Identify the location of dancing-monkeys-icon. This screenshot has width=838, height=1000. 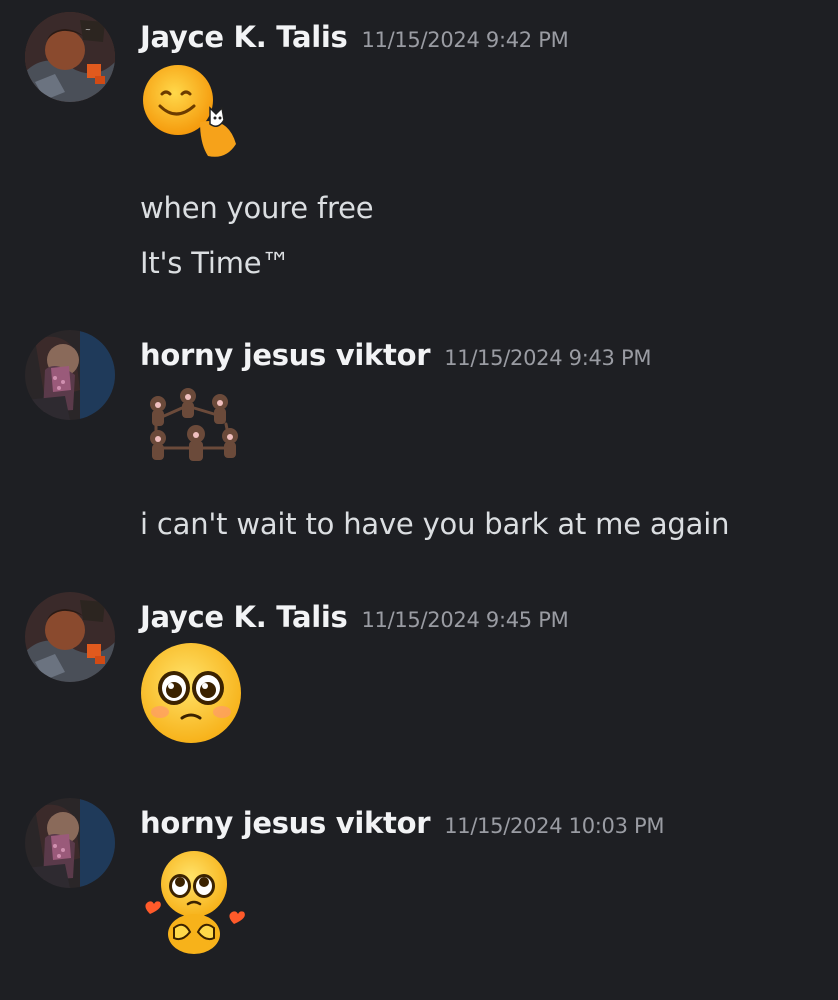
(193, 431).